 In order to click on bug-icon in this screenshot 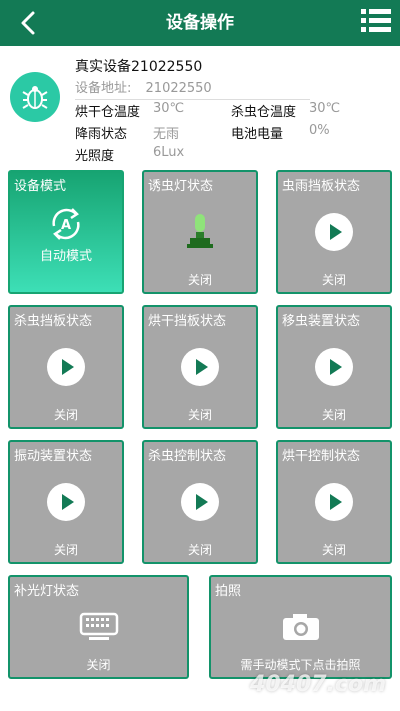, I will do `click(35, 97)`.